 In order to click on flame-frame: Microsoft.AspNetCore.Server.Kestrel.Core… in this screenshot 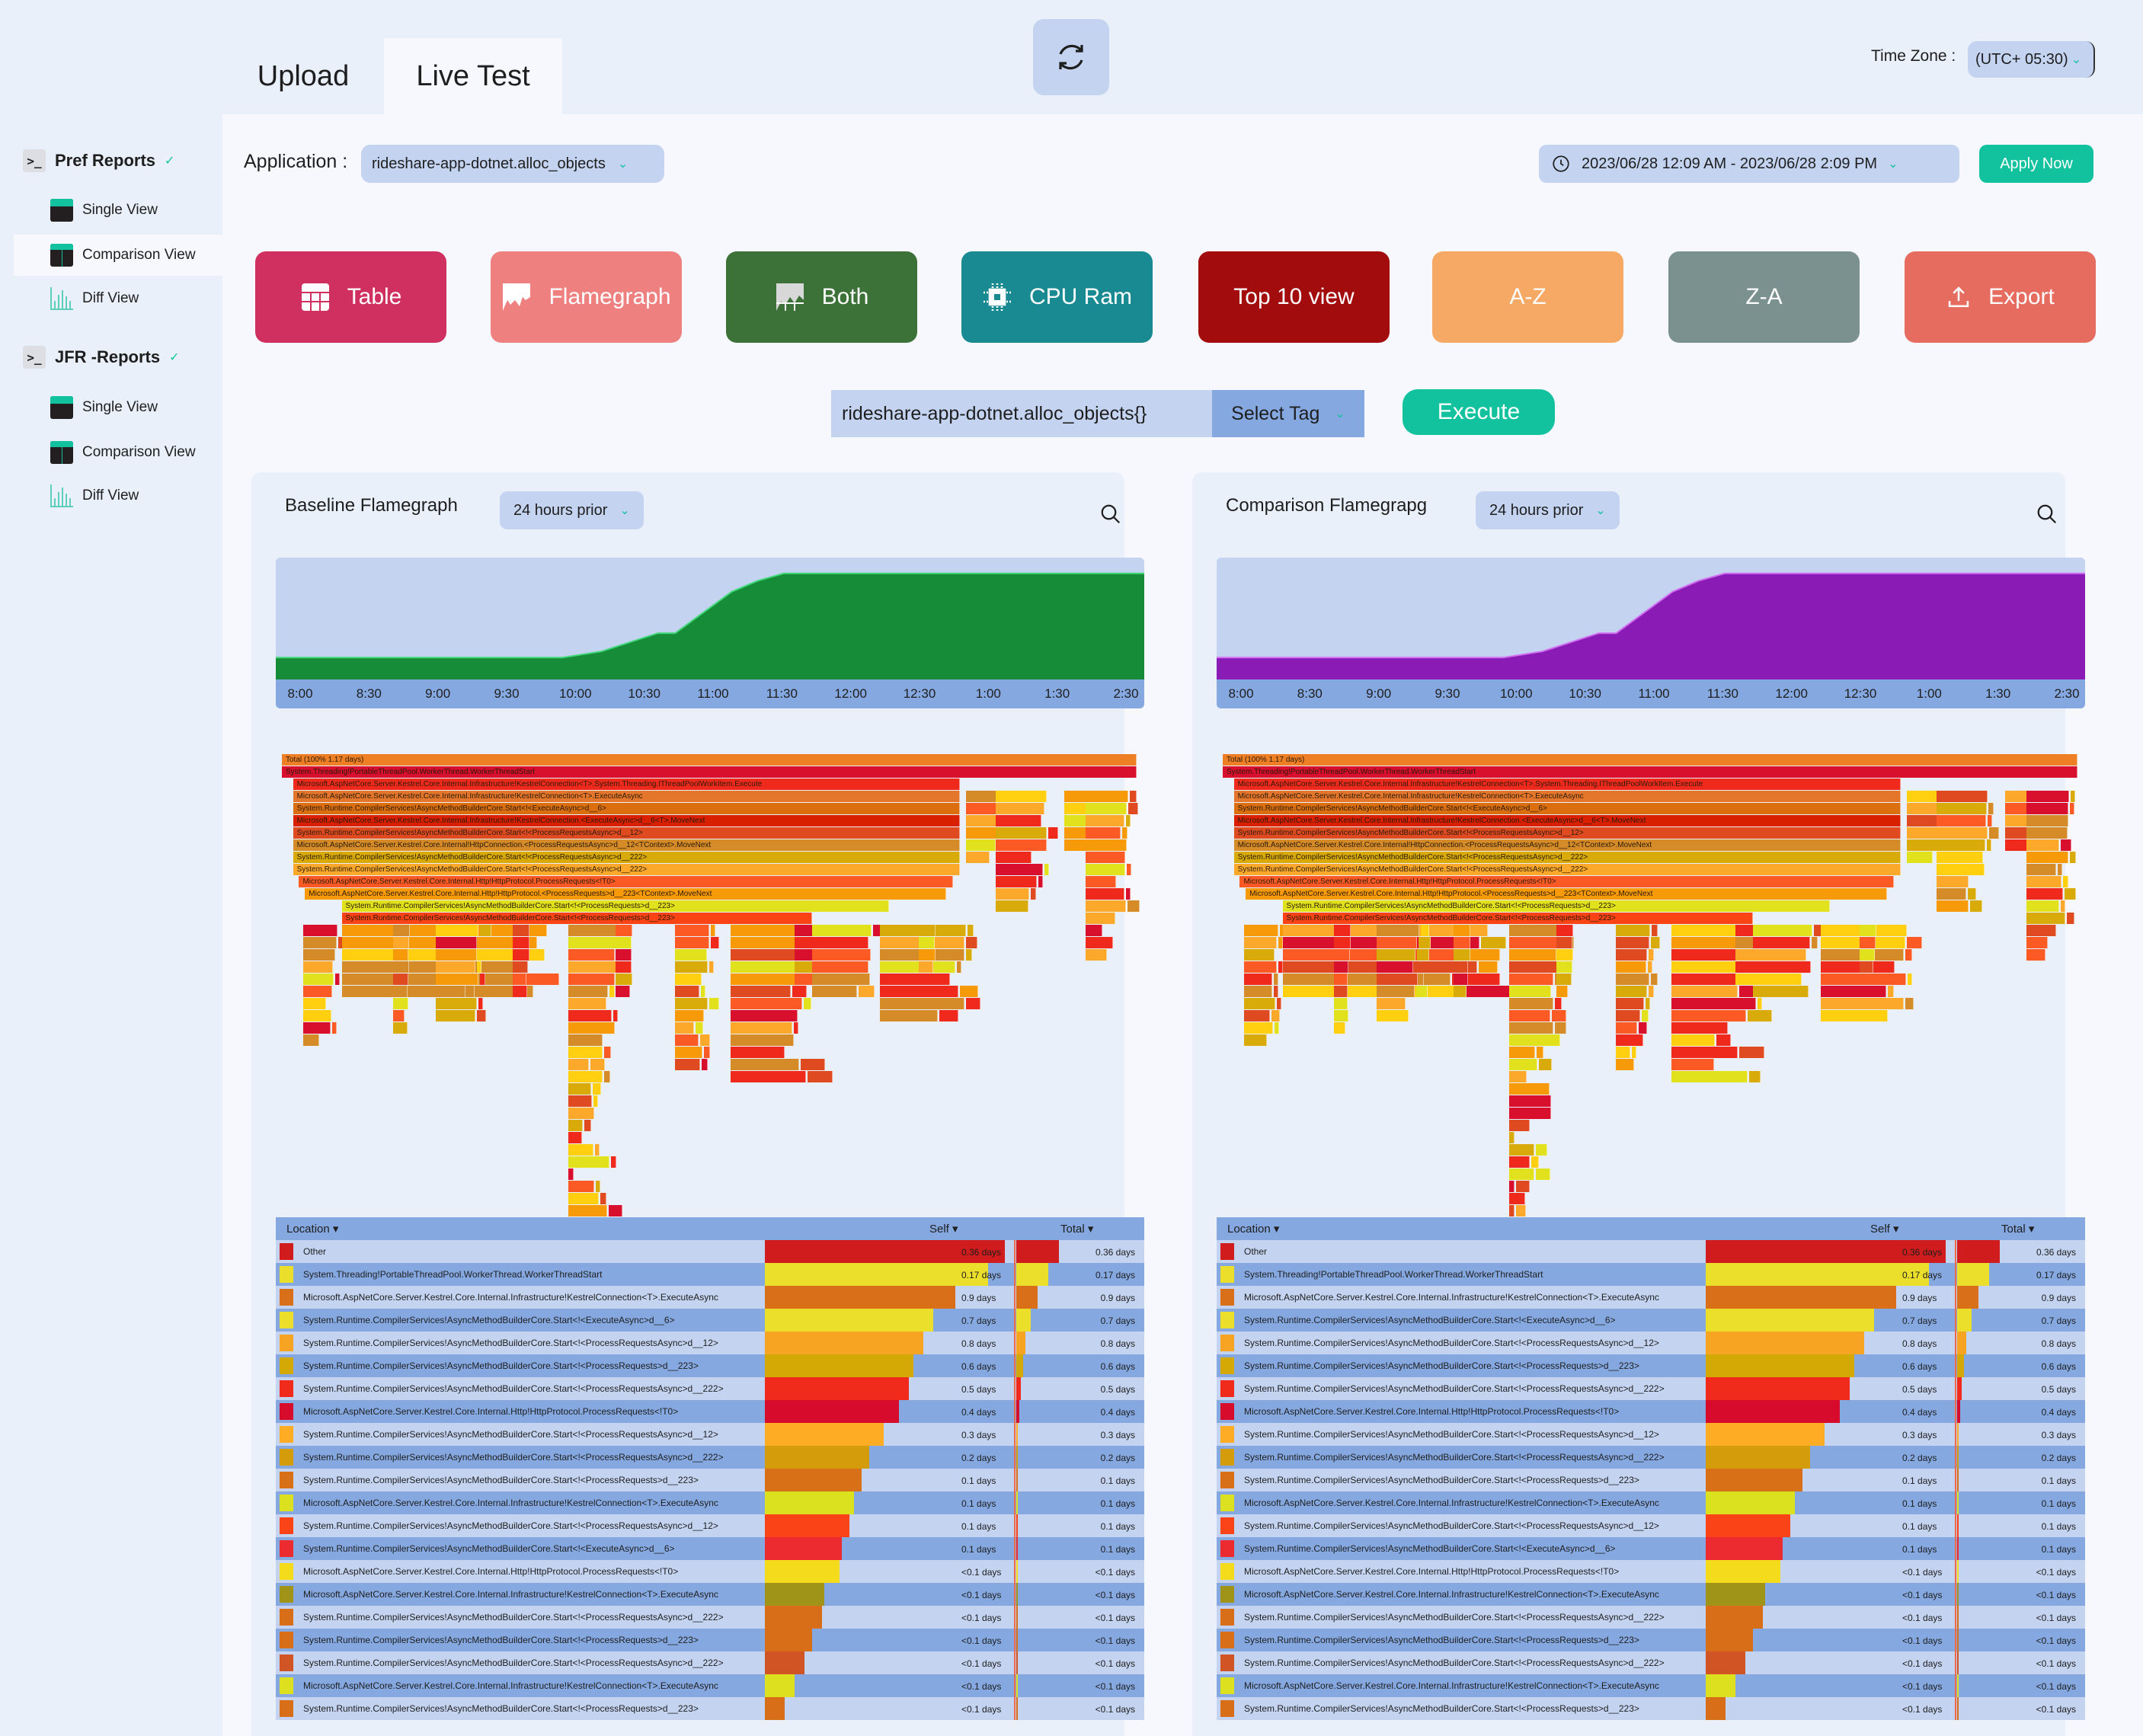, I will do `click(1567, 820)`.